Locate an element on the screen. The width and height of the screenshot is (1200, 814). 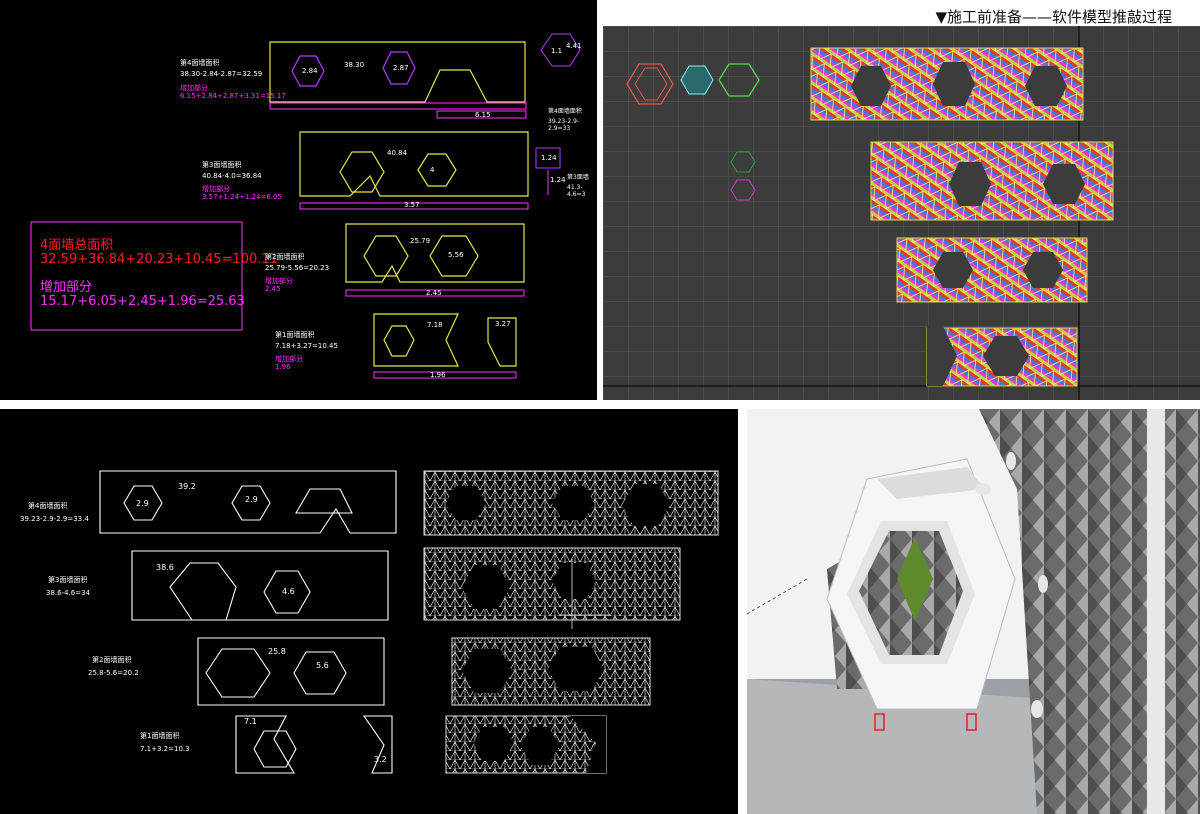
w3s-formula: 39.23-2.9-2.9=33 is located at coordinates (564, 125).